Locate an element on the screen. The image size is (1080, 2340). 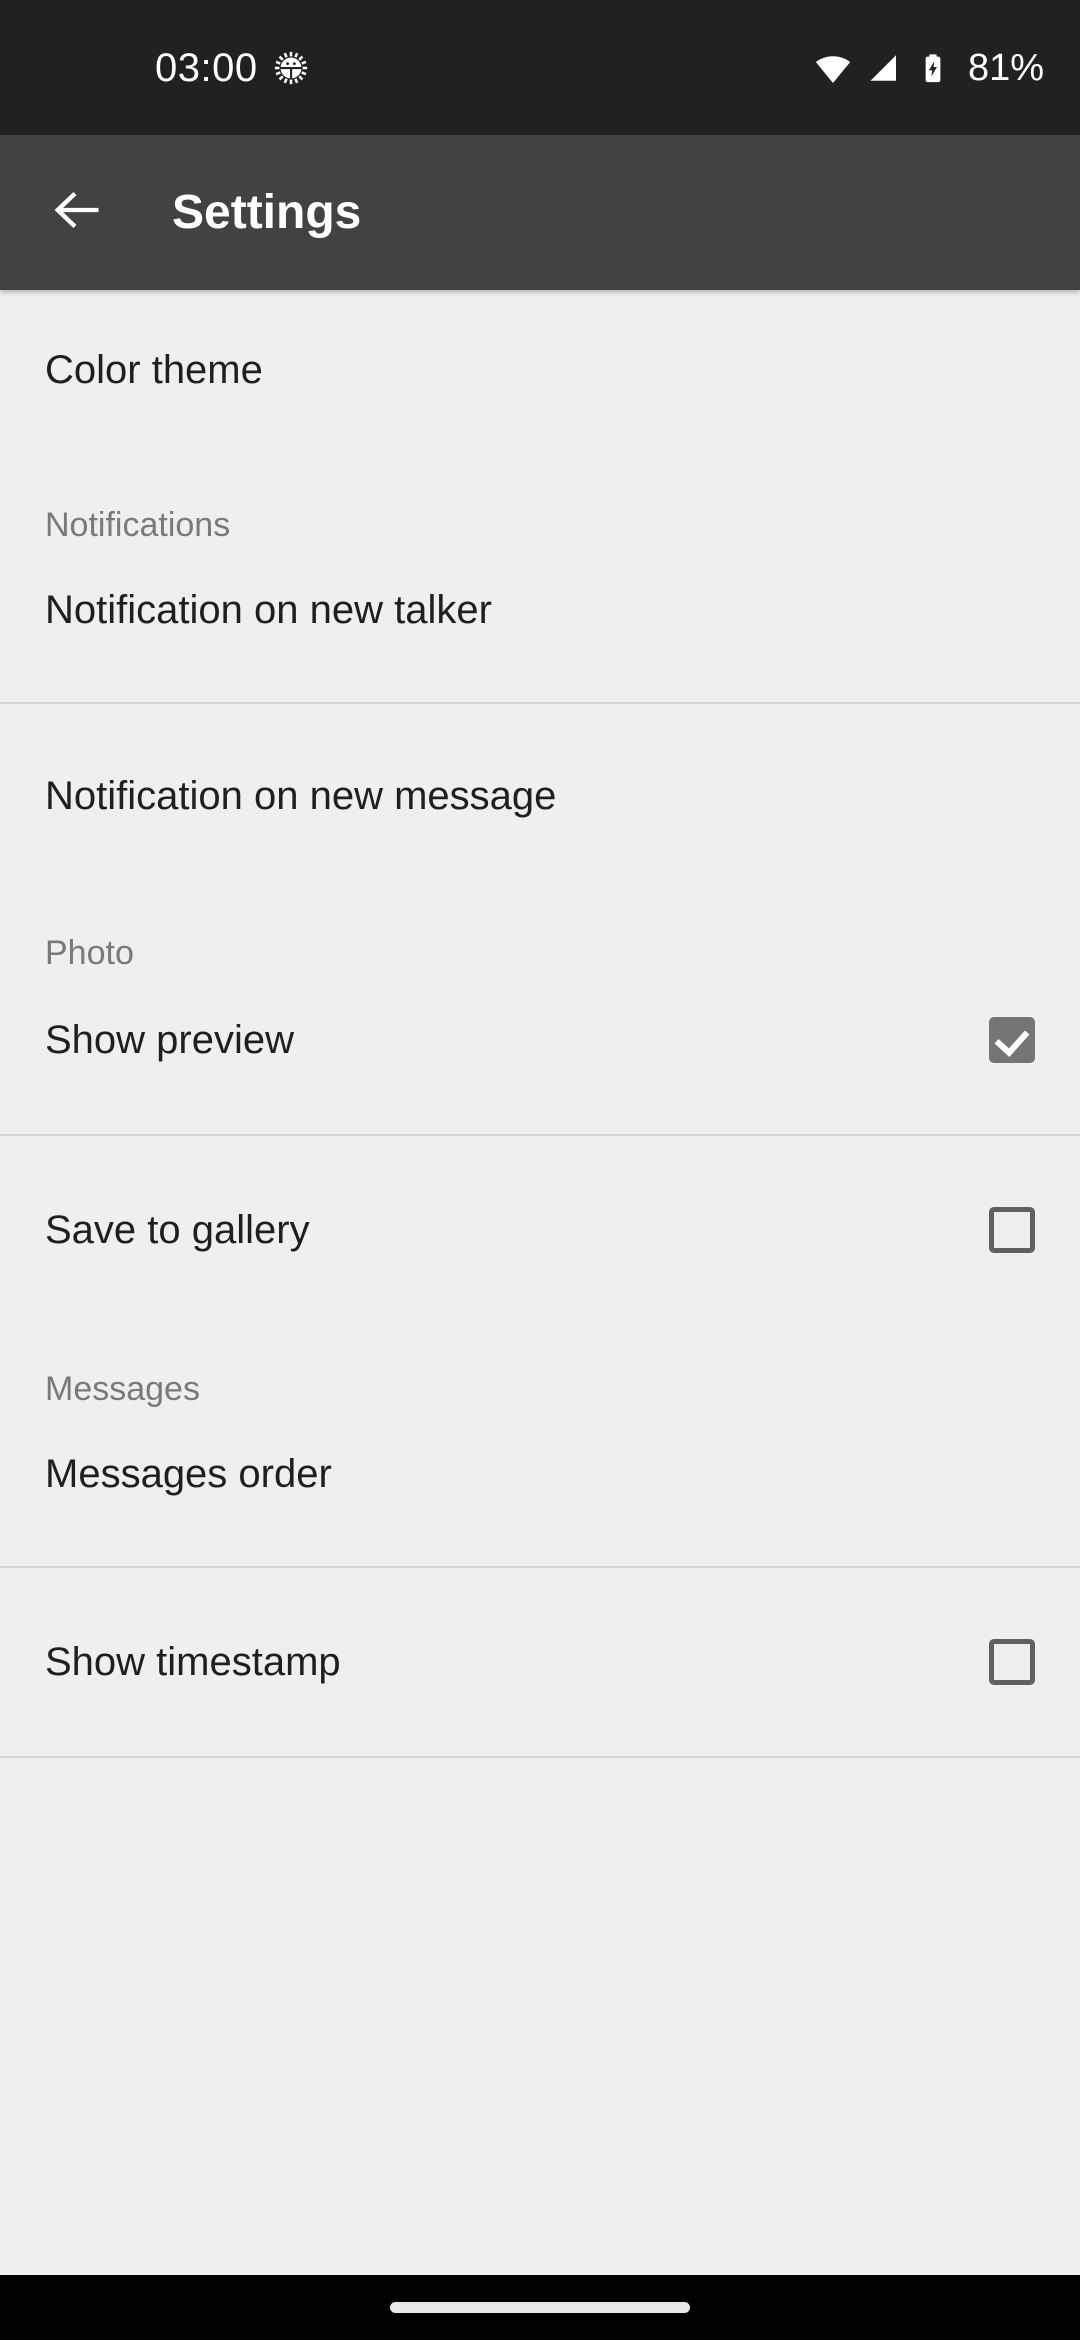
setting-row-show-preview: Show preview is located at coordinates (540, 1040).